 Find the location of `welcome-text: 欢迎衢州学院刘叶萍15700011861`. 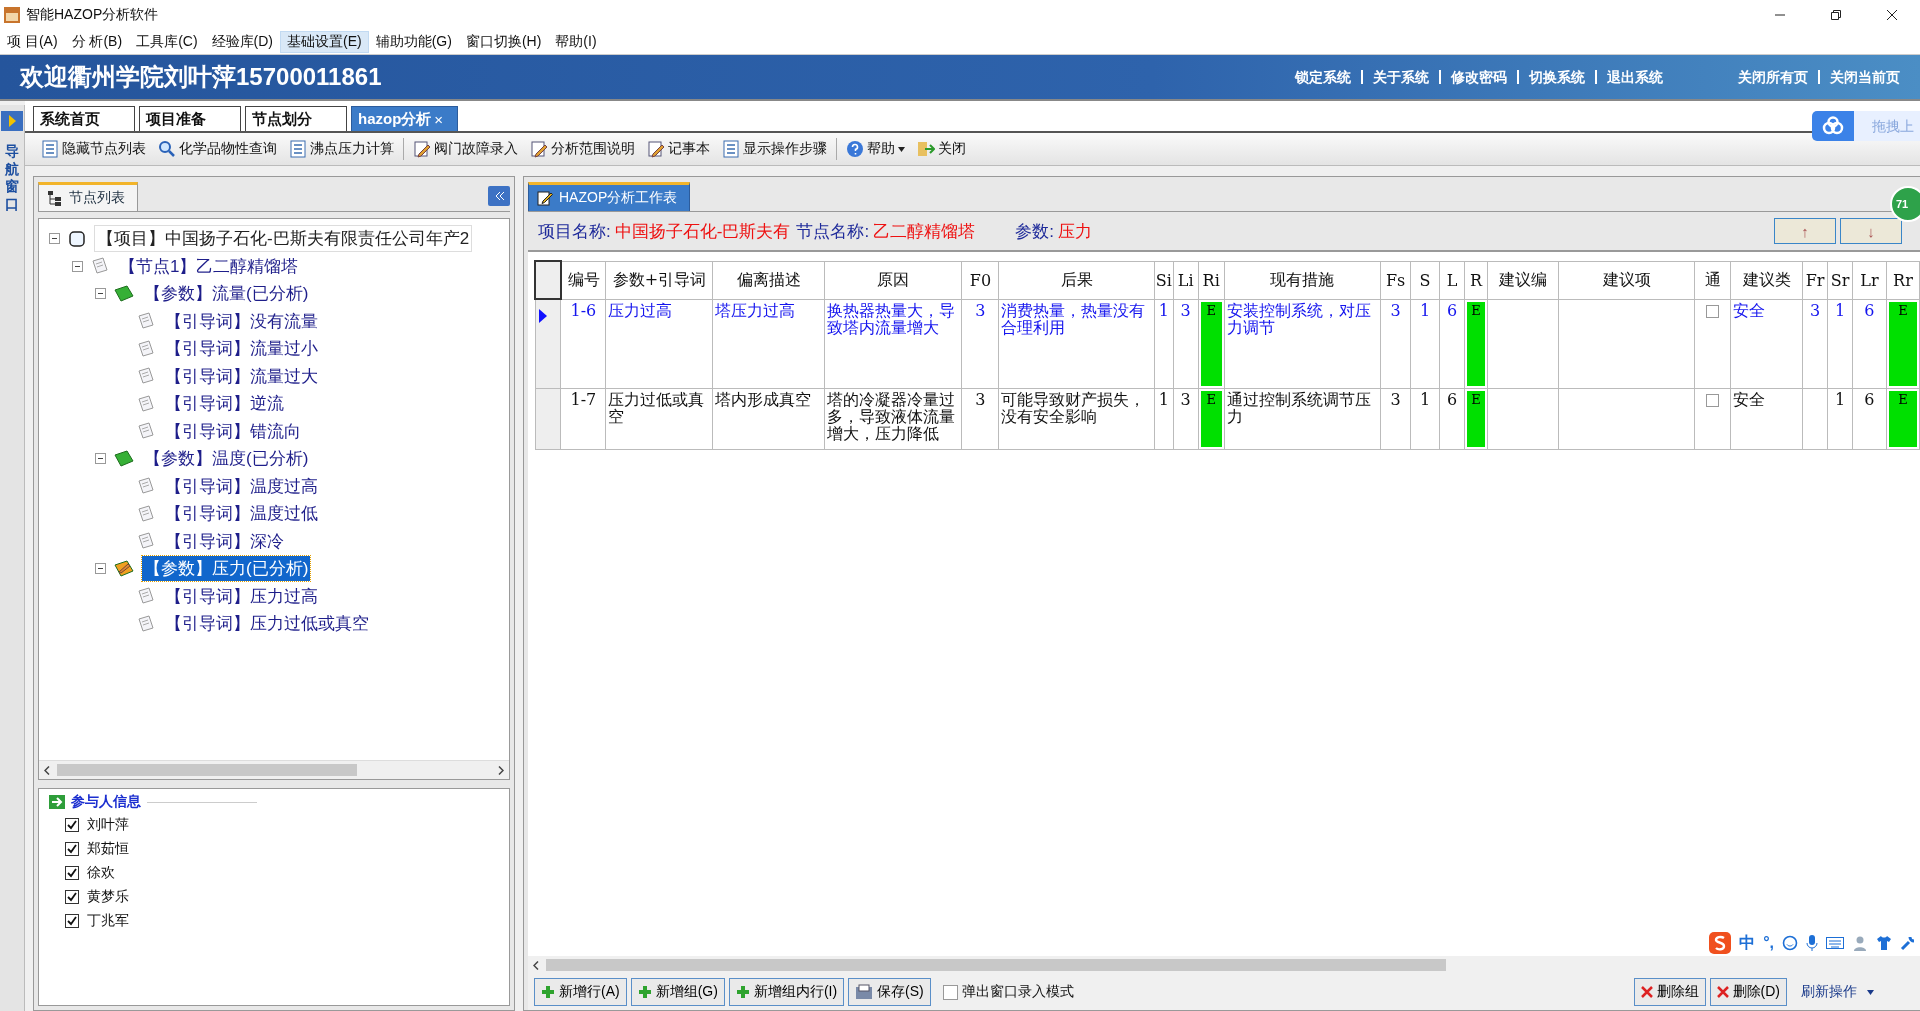

welcome-text: 欢迎衢州学院刘叶萍15700011861 is located at coordinates (201, 77).